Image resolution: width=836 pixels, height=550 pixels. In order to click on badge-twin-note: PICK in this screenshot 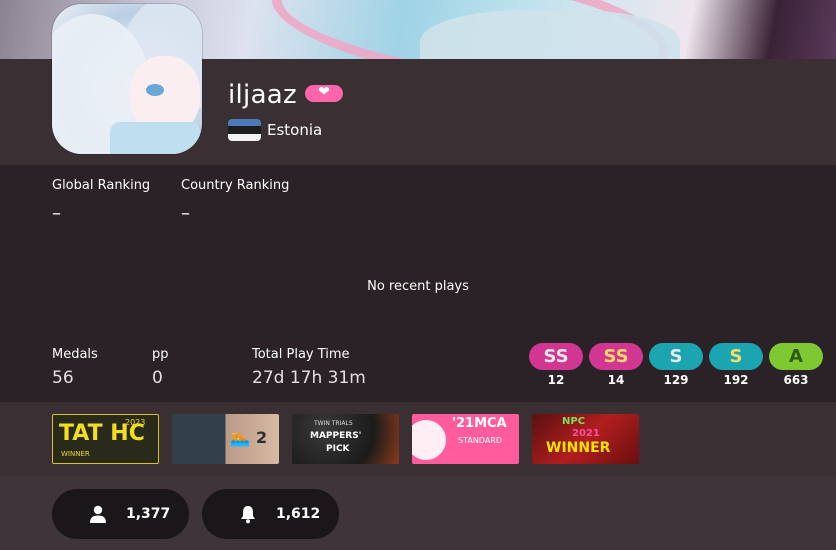, I will do `click(338, 449)`.